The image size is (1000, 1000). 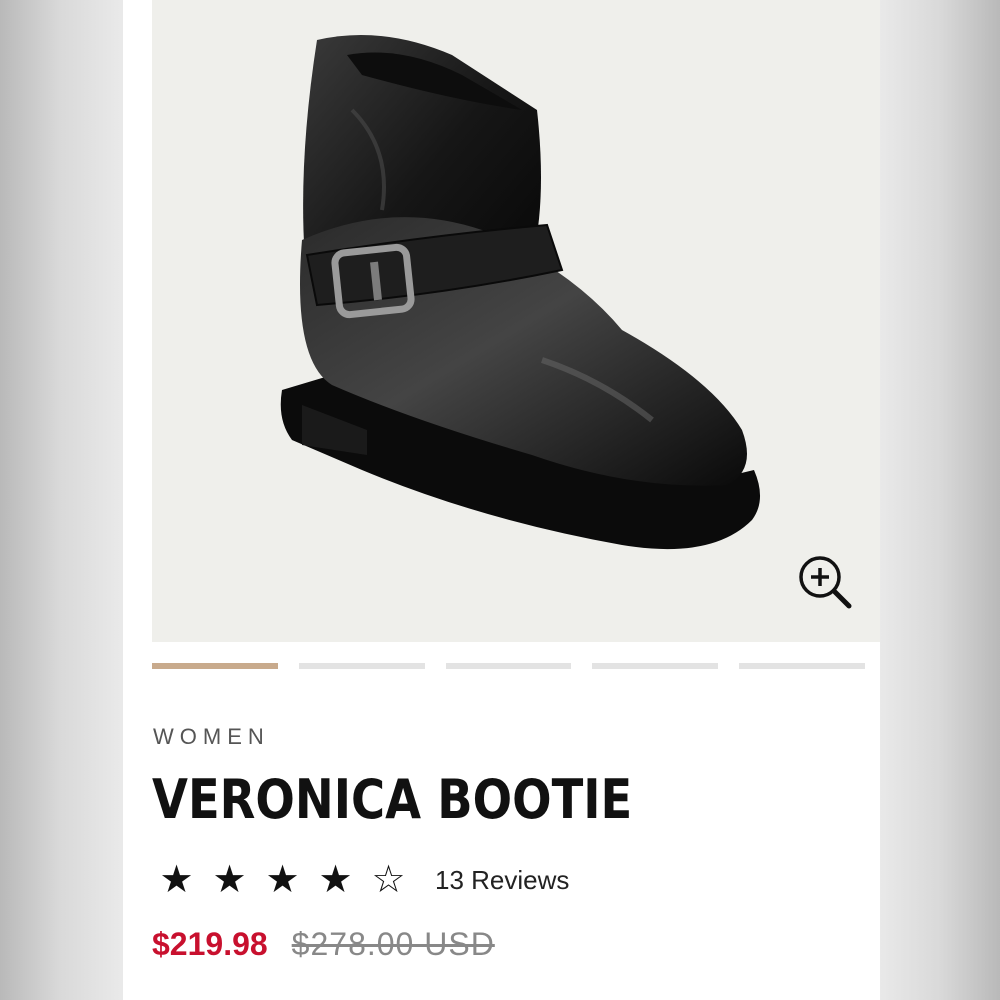 I want to click on gallery-indicators, so click(x=508, y=667).